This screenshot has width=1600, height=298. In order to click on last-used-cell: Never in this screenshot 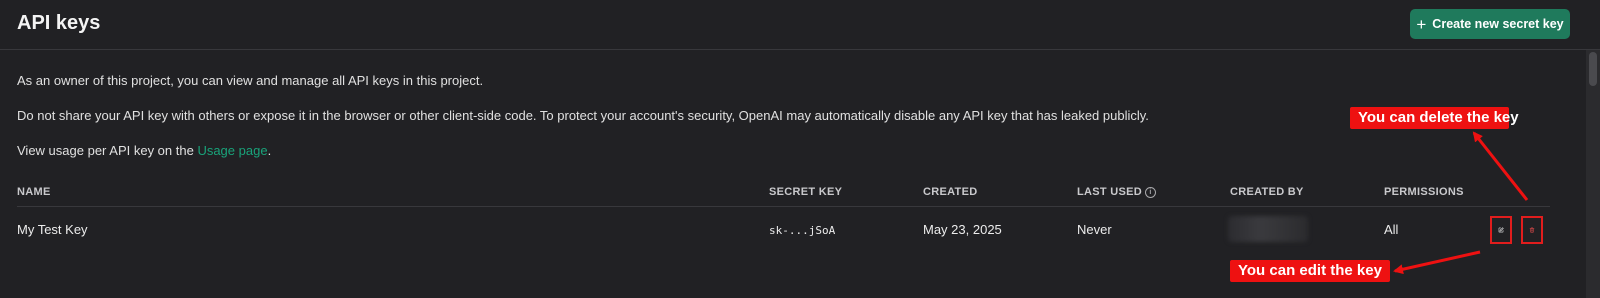, I will do `click(1094, 229)`.